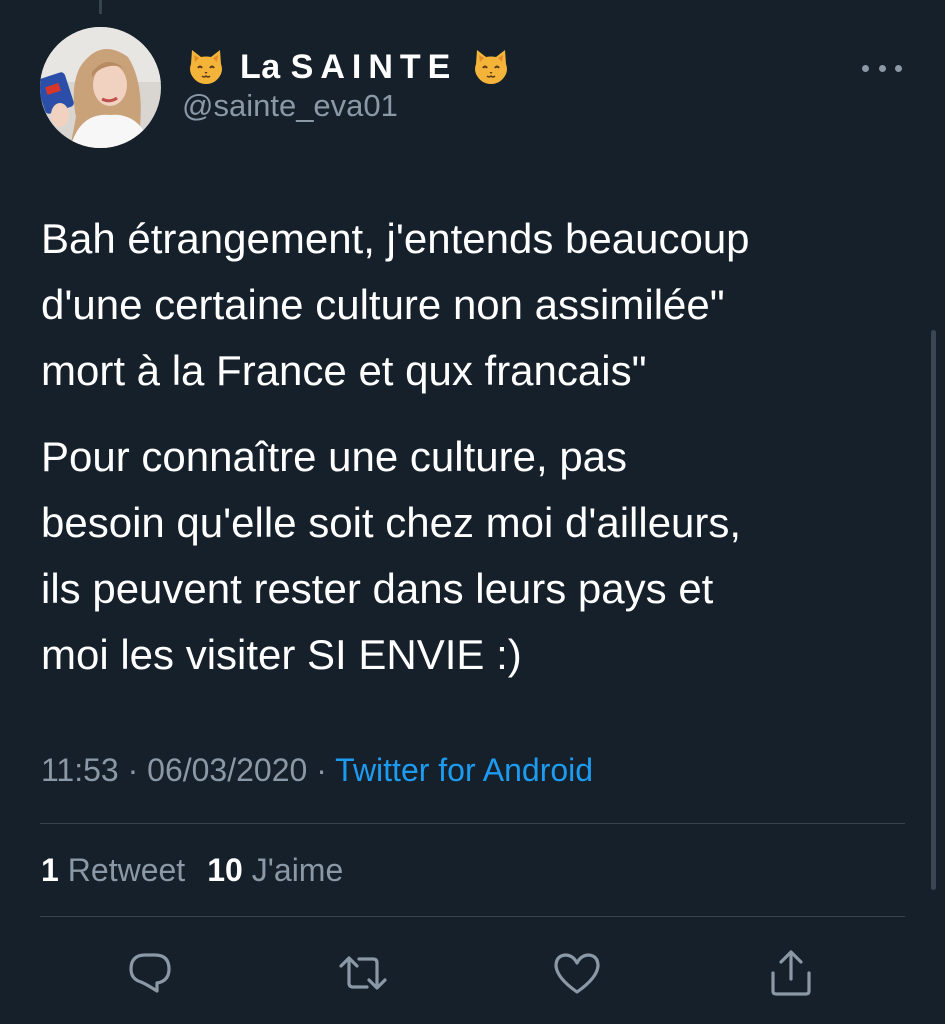 Image resolution: width=945 pixels, height=1024 pixels. I want to click on retweets-label: Retweet, so click(126, 870).